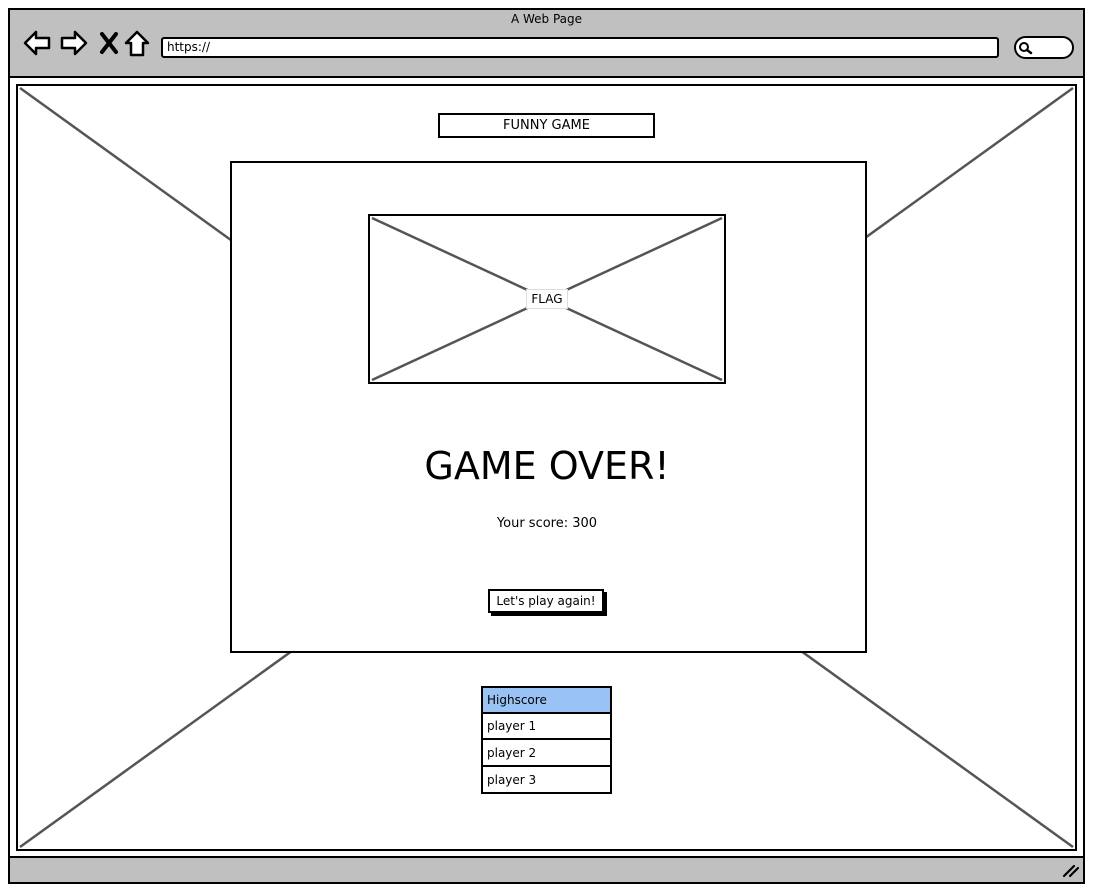 The width and height of the screenshot is (1095, 895). I want to click on score-text: Your score: 300, so click(547, 524).